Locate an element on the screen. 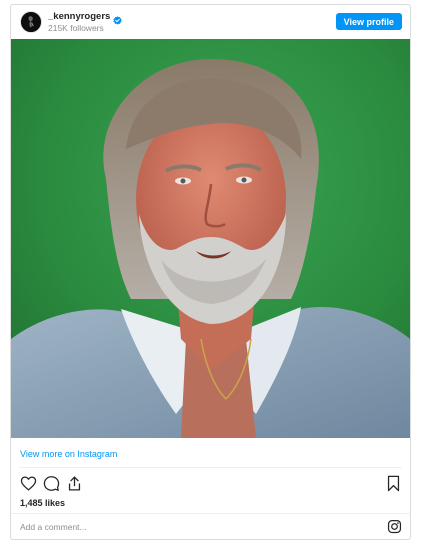 The width and height of the screenshot is (445, 550). comment-input is located at coordinates (185, 527).